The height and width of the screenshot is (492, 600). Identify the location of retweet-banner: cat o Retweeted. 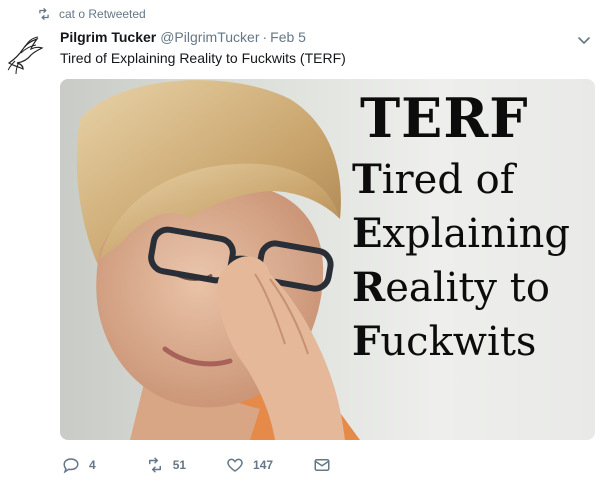
(91, 14).